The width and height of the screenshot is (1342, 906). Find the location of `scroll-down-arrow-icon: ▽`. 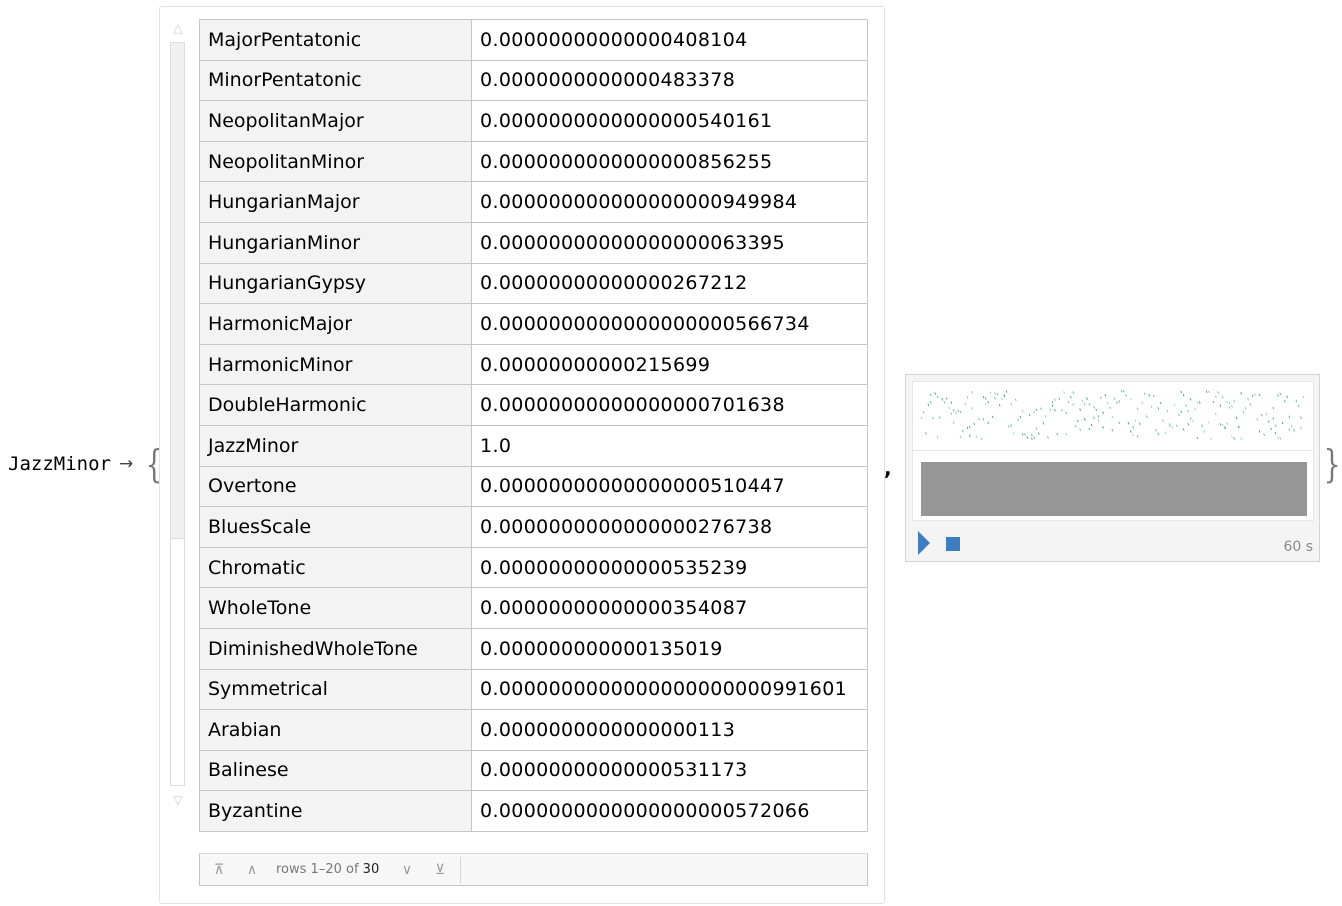

scroll-down-arrow-icon: ▽ is located at coordinates (178, 800).